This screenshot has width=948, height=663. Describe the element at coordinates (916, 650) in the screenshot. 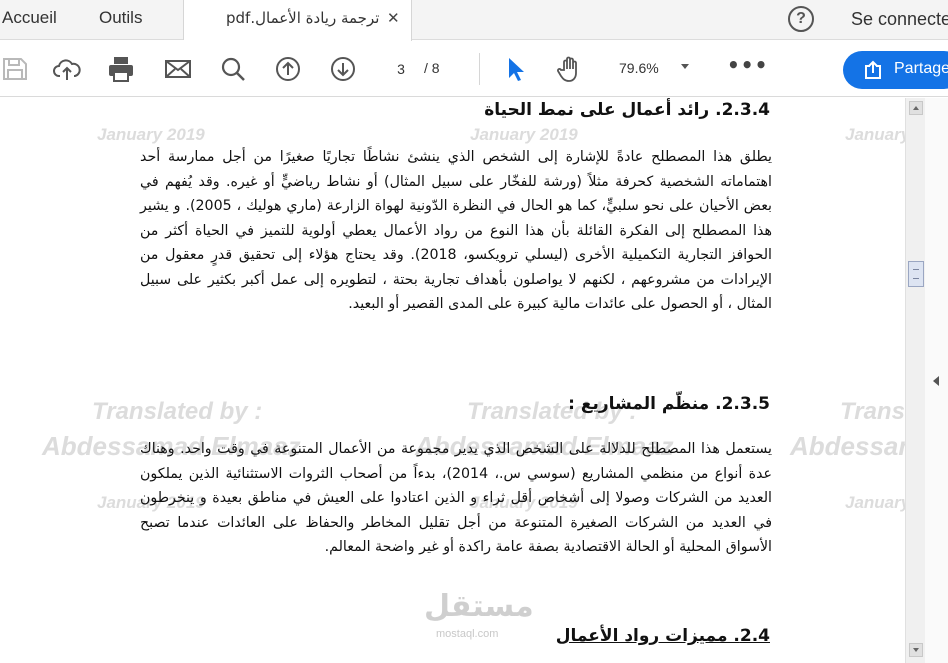

I see `scroll-down-icon` at that location.